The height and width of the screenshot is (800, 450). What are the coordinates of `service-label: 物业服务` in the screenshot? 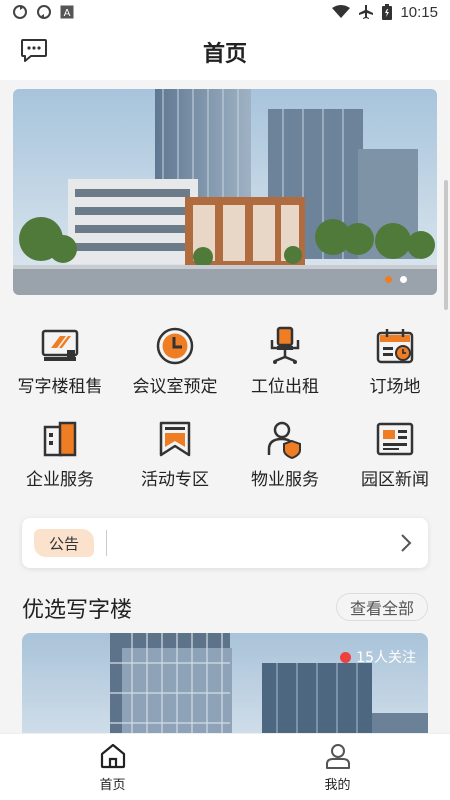 It's located at (285, 480).